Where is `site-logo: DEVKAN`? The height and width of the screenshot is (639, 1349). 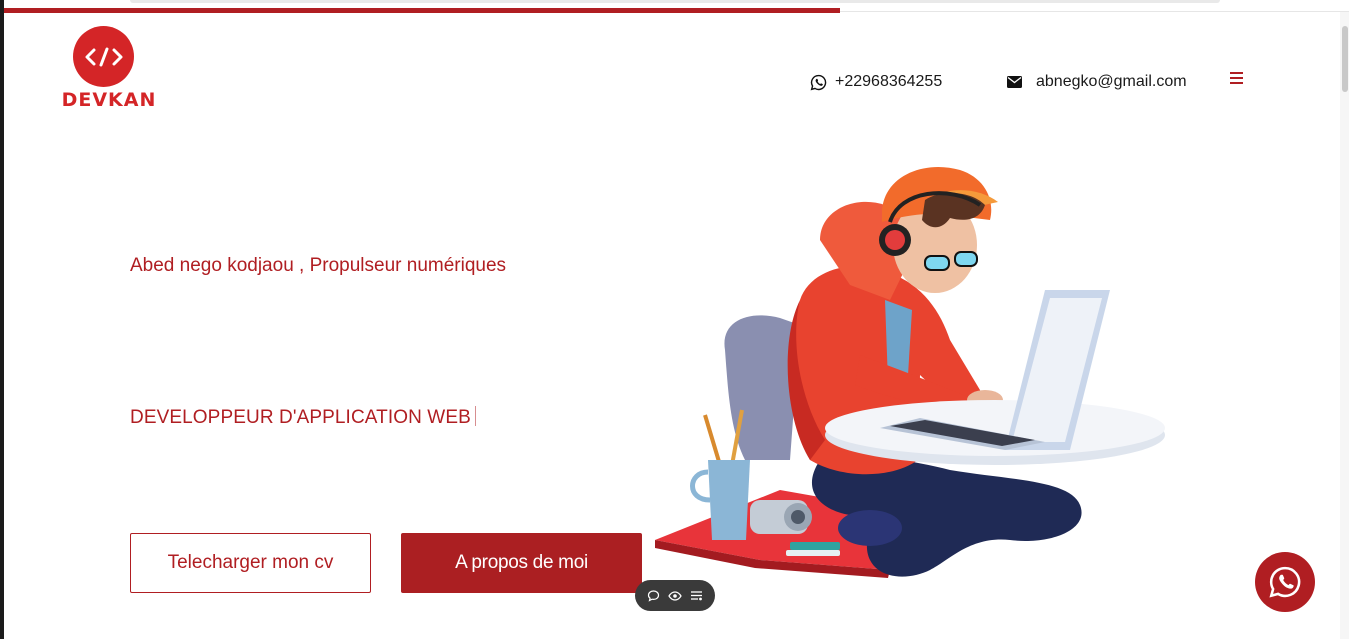 site-logo: DEVKAN is located at coordinates (109, 68).